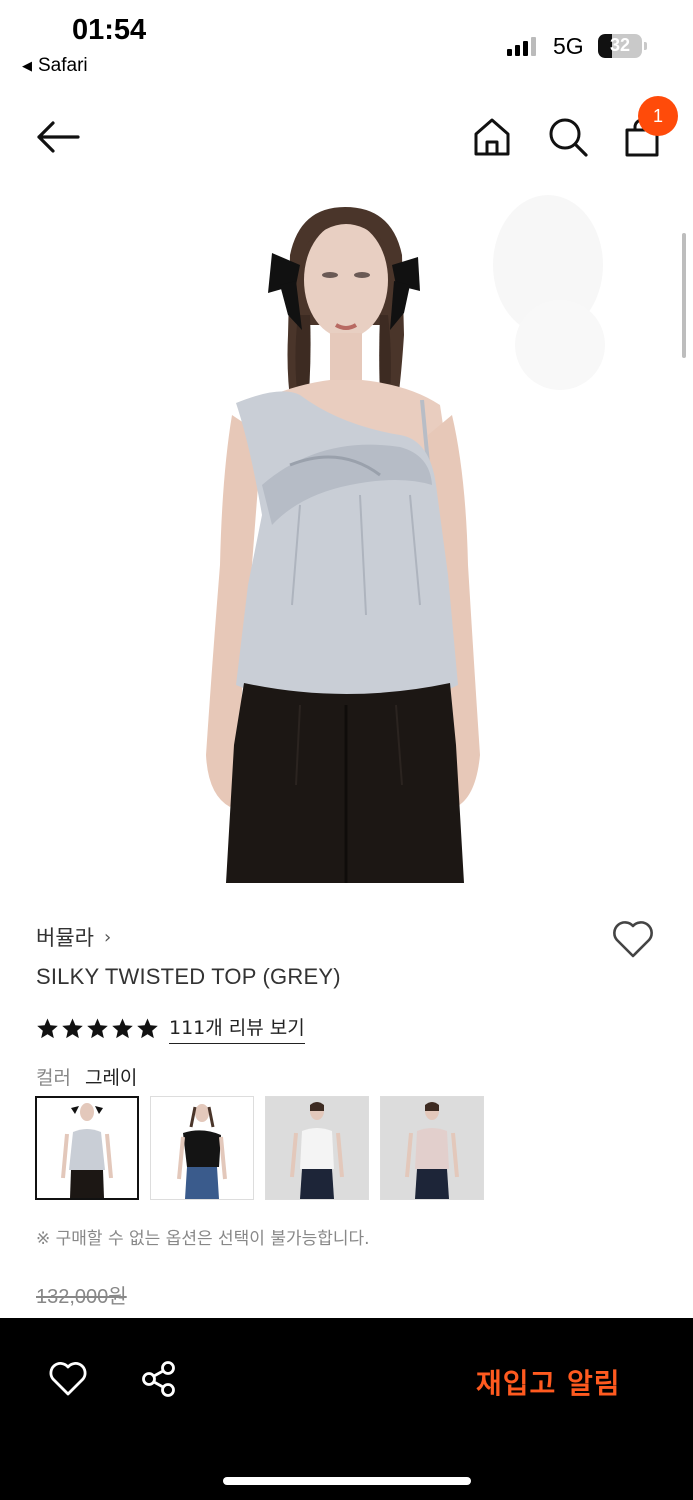 The width and height of the screenshot is (693, 1500). I want to click on back-to-safari: ◀ Safari, so click(55, 66).